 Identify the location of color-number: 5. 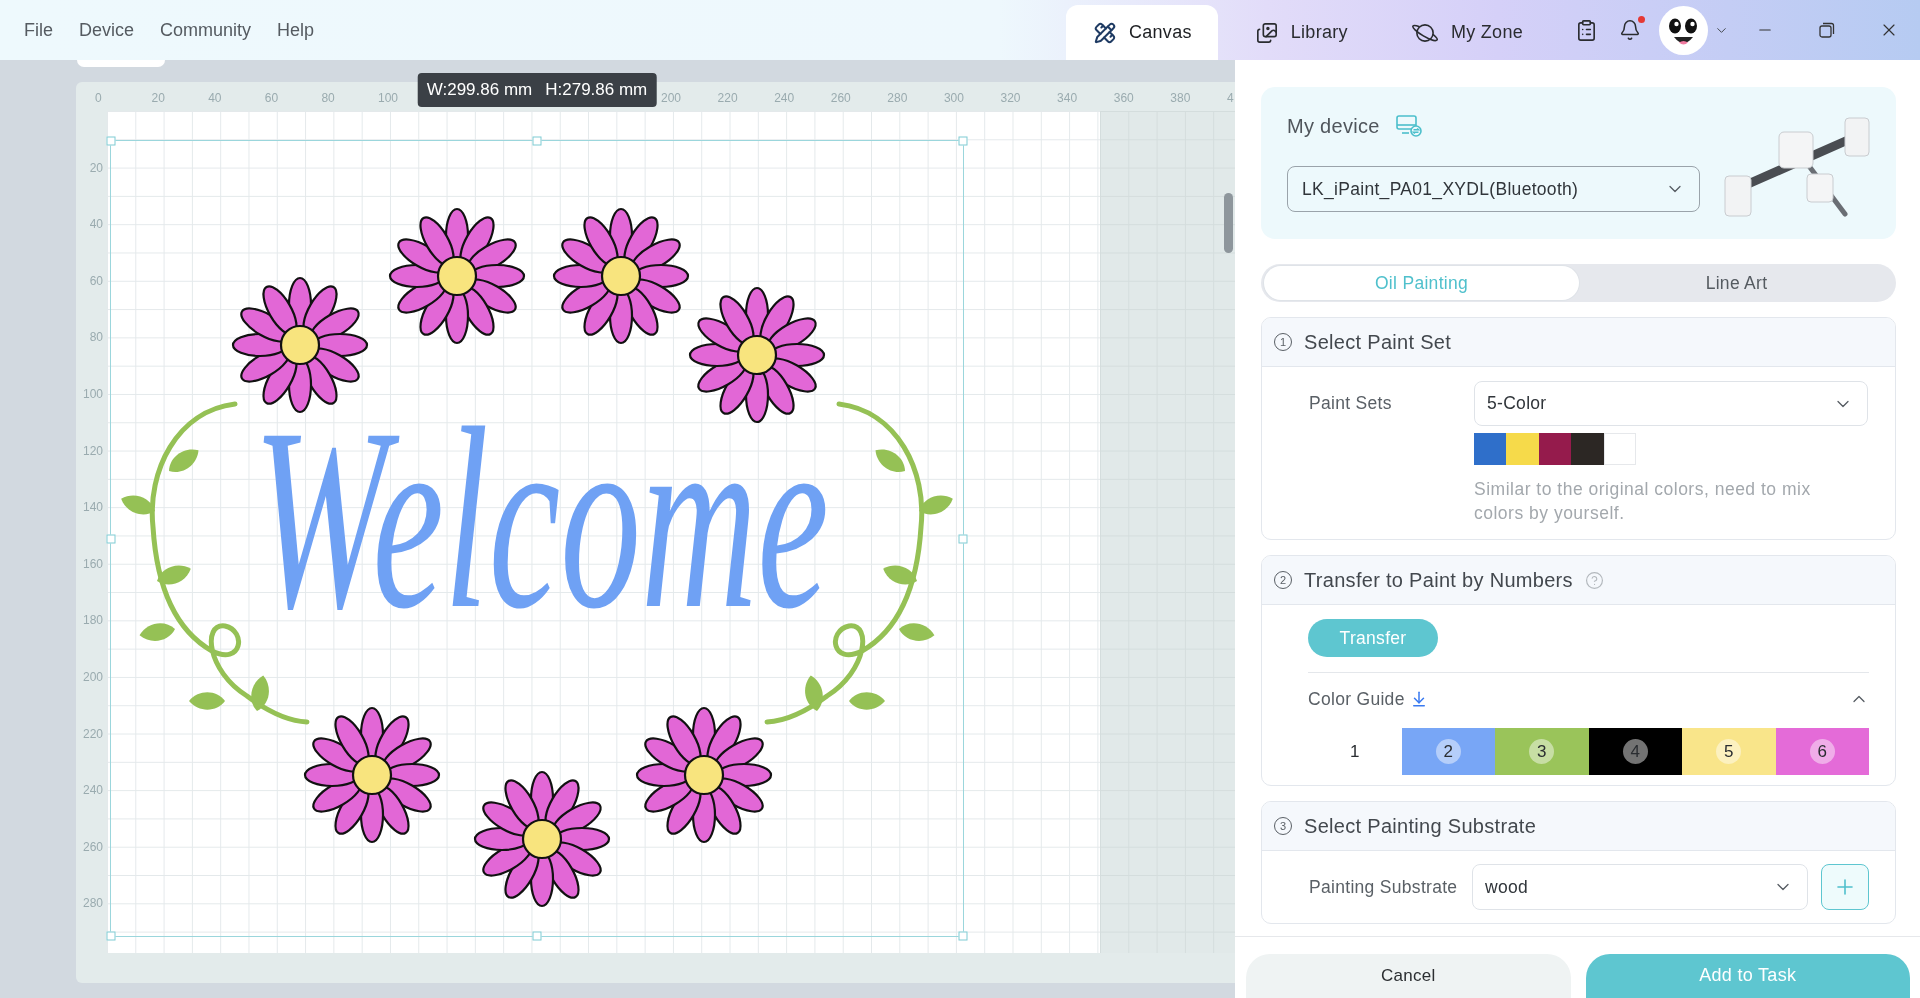
(1729, 751).